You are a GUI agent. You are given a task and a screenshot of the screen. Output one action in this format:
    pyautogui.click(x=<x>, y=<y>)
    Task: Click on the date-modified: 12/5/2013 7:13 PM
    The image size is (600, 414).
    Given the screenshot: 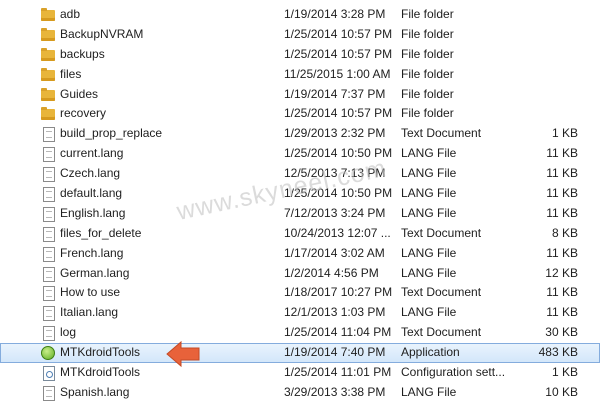 What is the action you would take?
    pyautogui.click(x=335, y=173)
    